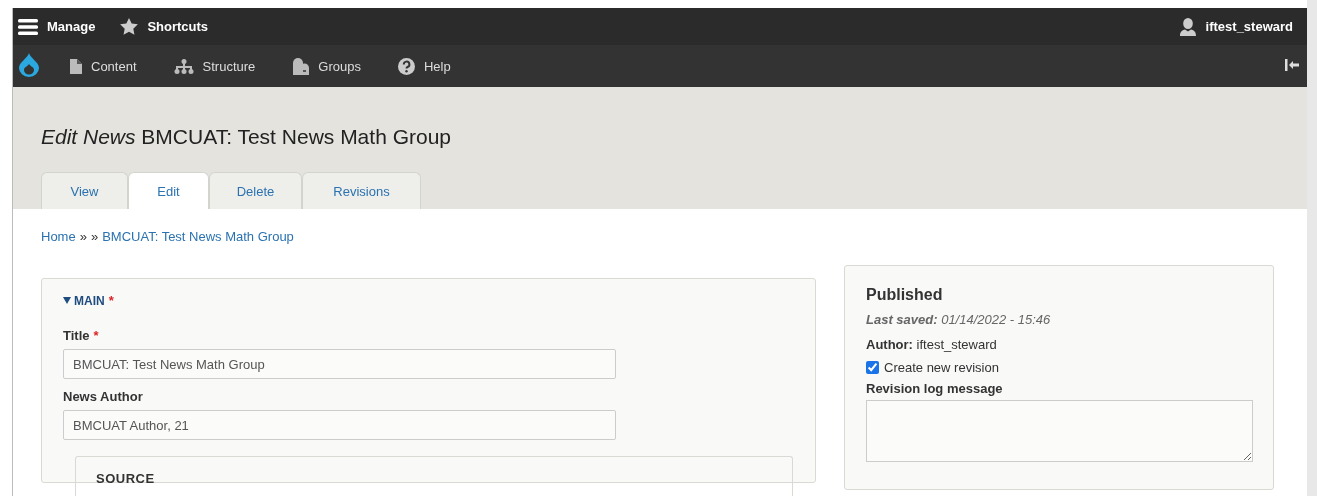 The height and width of the screenshot is (496, 1317). What do you see at coordinates (905, 295) in the screenshot?
I see `status-title: Published` at bounding box center [905, 295].